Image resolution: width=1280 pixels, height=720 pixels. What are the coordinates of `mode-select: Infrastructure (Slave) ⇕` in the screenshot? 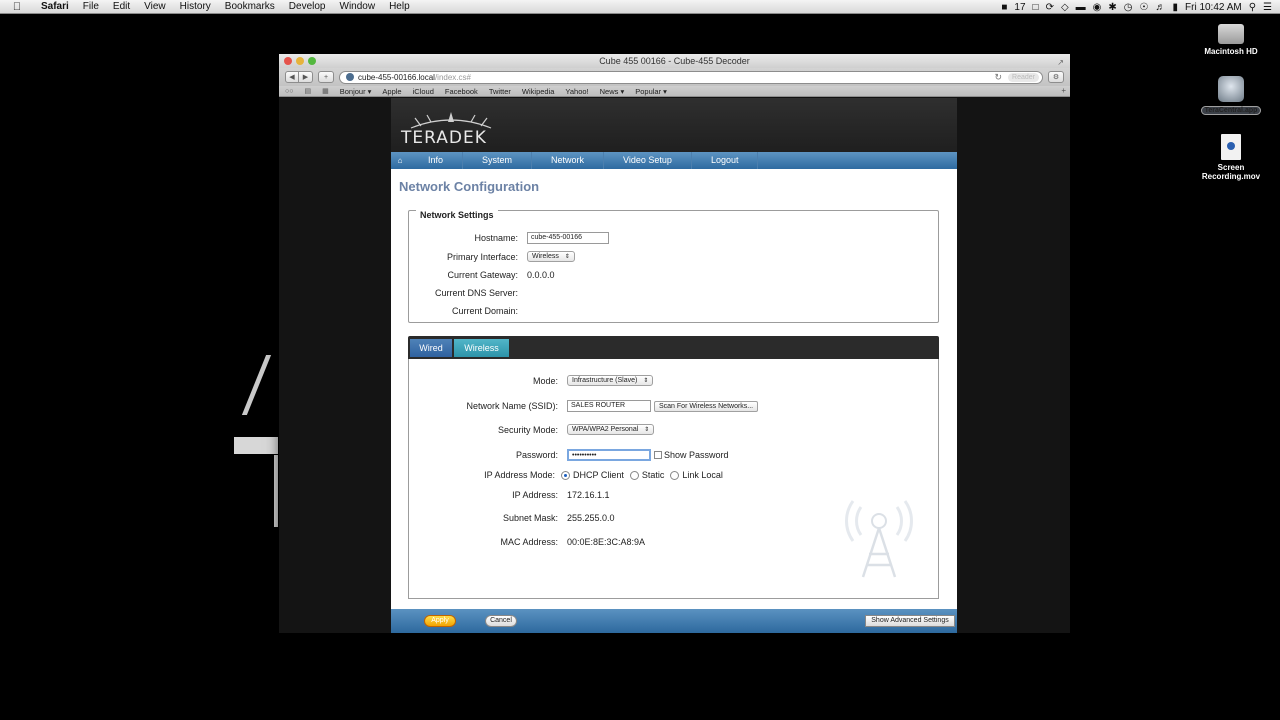 It's located at (610, 380).